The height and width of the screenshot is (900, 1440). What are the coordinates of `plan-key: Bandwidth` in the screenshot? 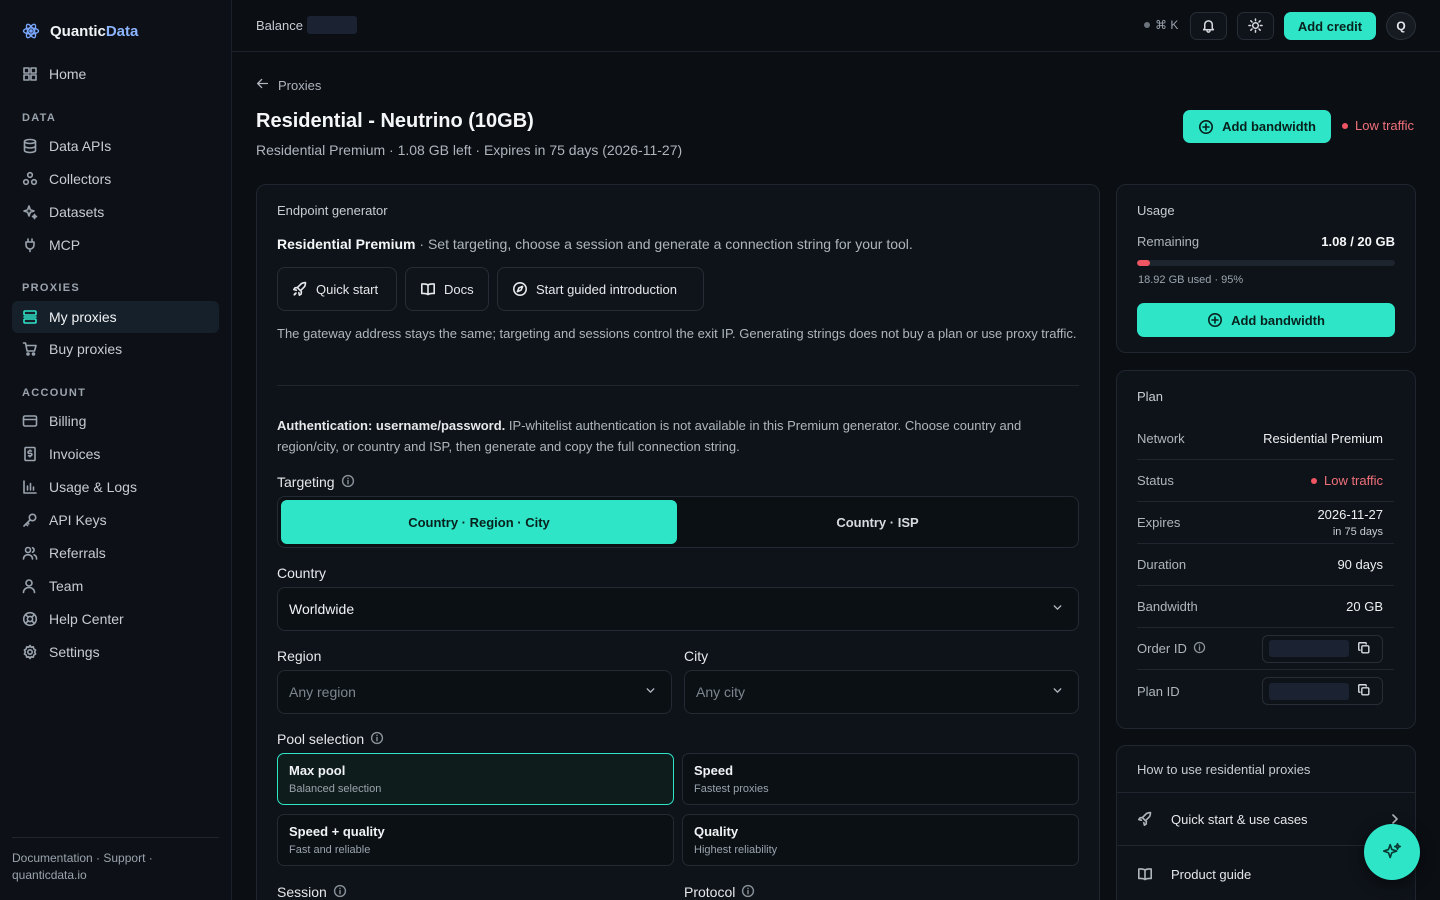 It's located at (1167, 606).